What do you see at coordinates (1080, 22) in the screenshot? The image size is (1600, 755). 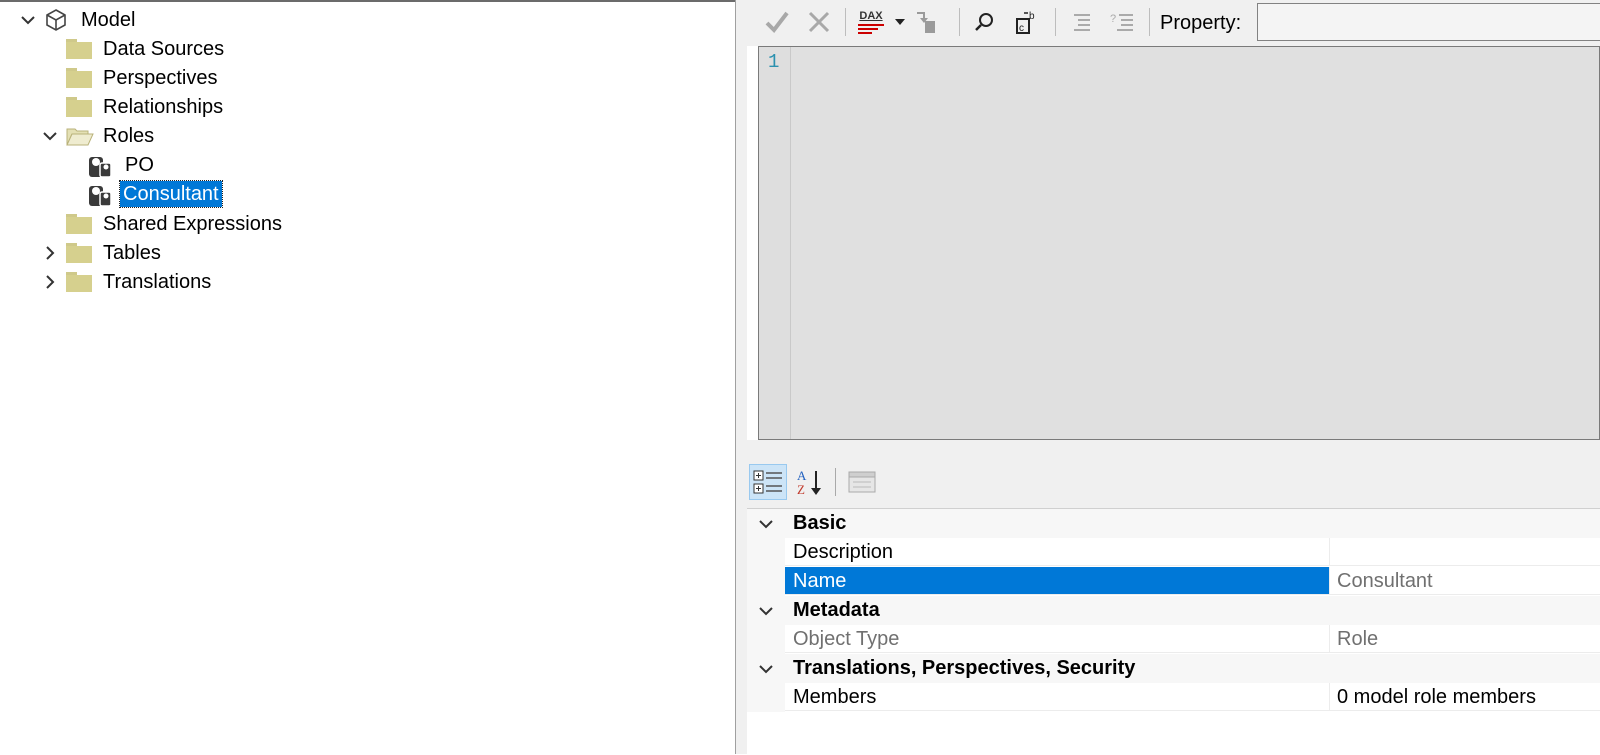 I see `comment-lines-icon` at bounding box center [1080, 22].